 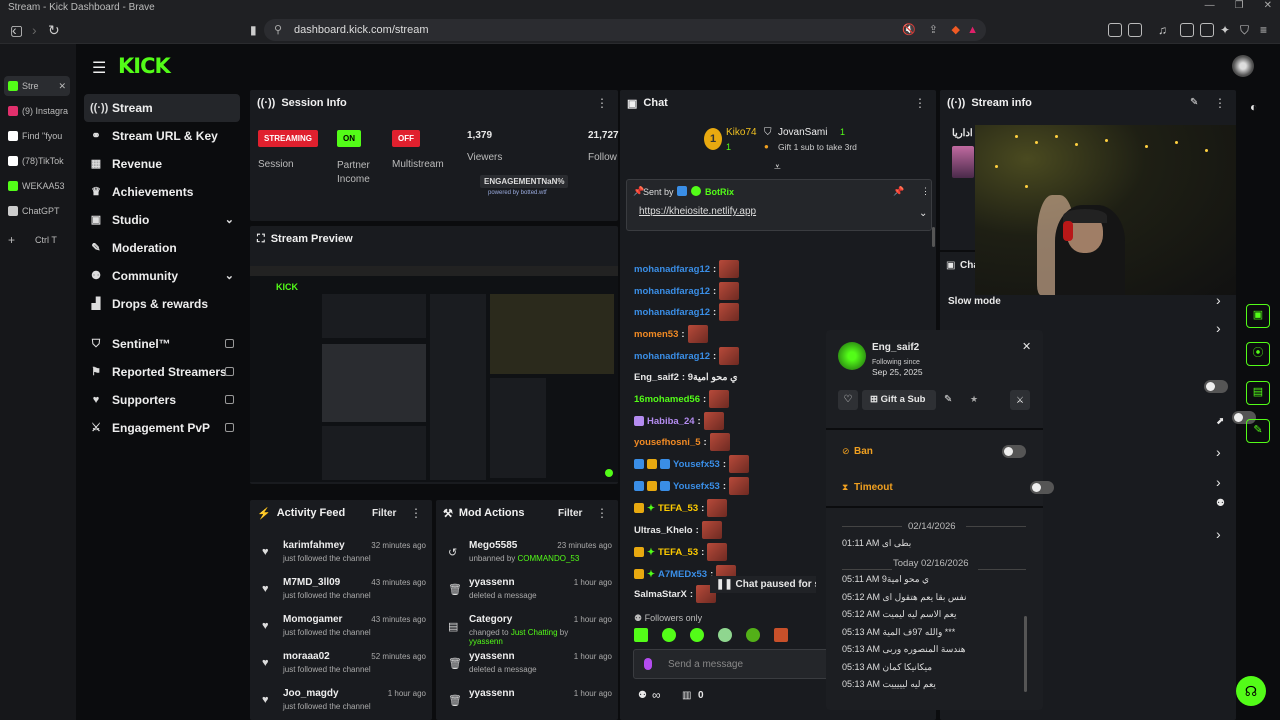 I want to click on gift-prompt: Gift 1 sub to take 3rd, so click(x=817, y=147).